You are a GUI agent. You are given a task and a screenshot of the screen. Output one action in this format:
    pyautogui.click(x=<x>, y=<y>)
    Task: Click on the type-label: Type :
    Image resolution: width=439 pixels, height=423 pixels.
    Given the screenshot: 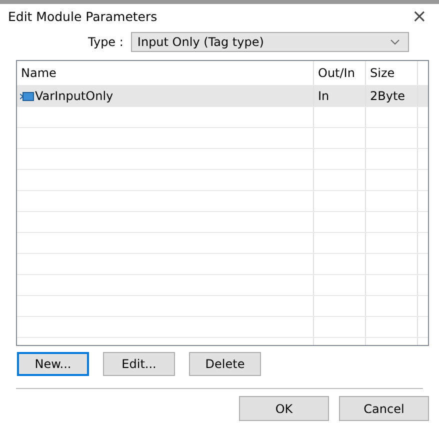 What is the action you would take?
    pyautogui.click(x=106, y=42)
    